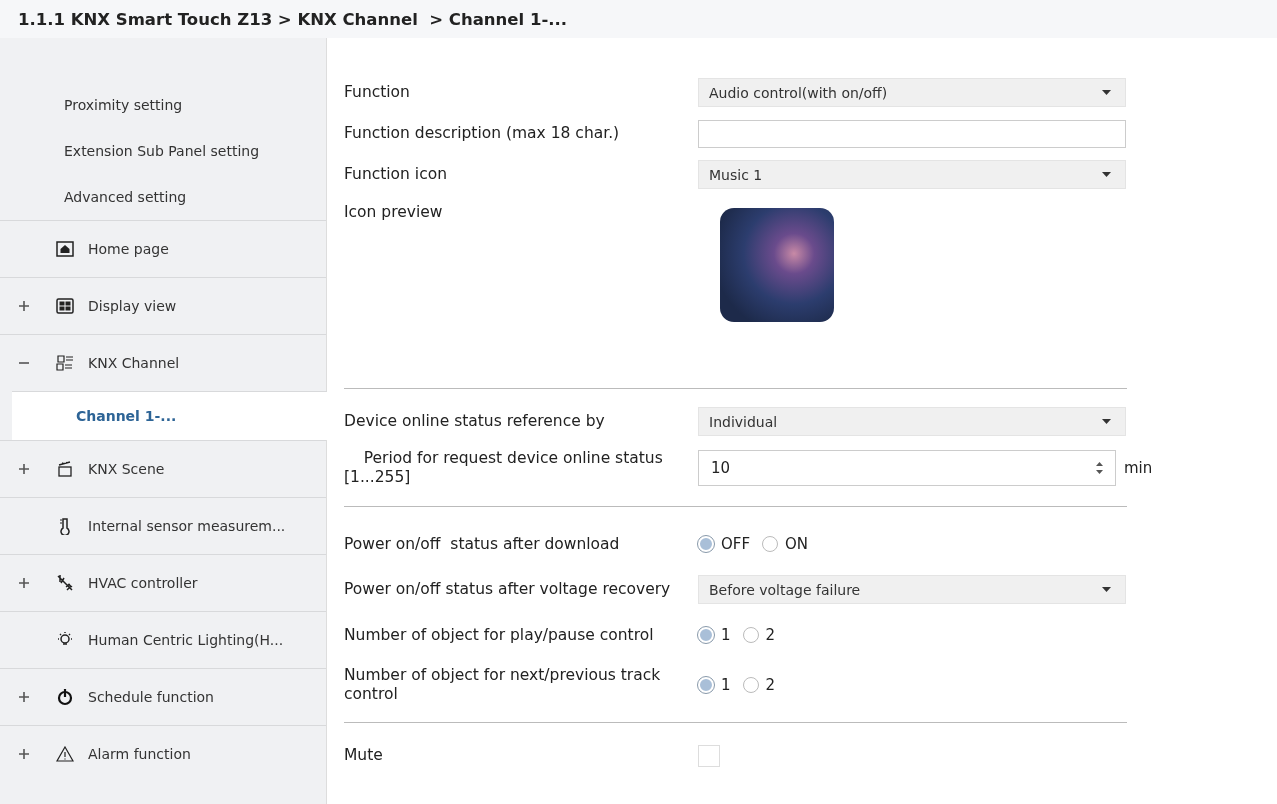  What do you see at coordinates (504, 468) in the screenshot?
I see `setting-label: Period for request device online status [1...255]` at bounding box center [504, 468].